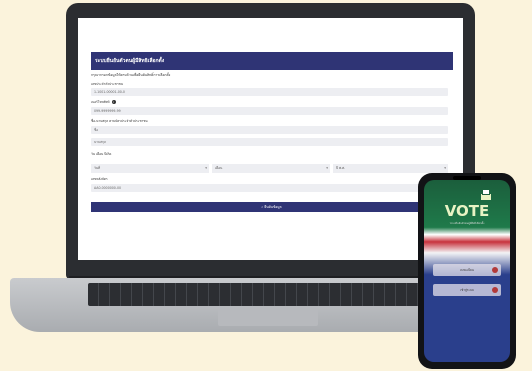  I want to click on login-icon, so click(495, 290).